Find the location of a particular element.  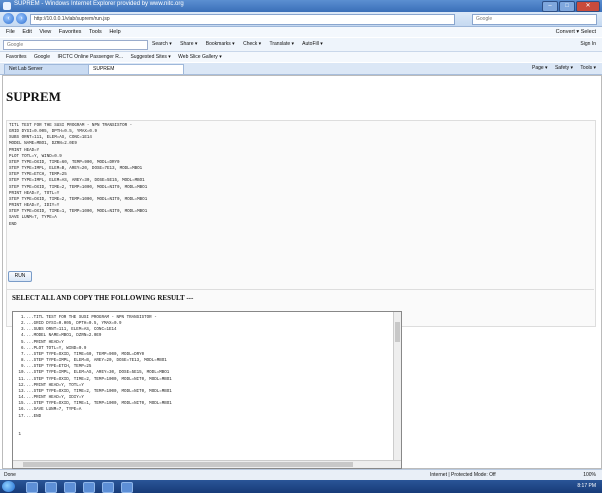

result-vertical-scrollbar is located at coordinates (397, 386).